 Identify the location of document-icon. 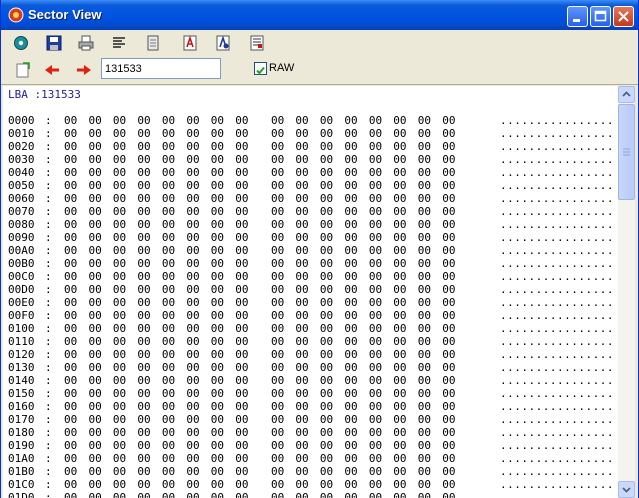
(153, 43).